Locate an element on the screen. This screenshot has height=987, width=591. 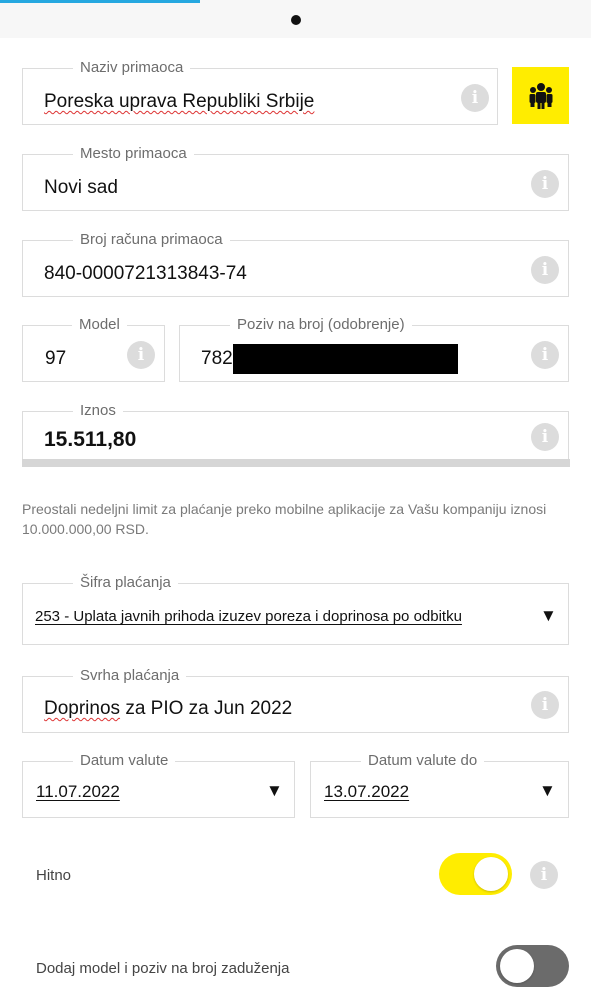
reference-label: Poziv na broj (odobrenje) is located at coordinates (321, 325).